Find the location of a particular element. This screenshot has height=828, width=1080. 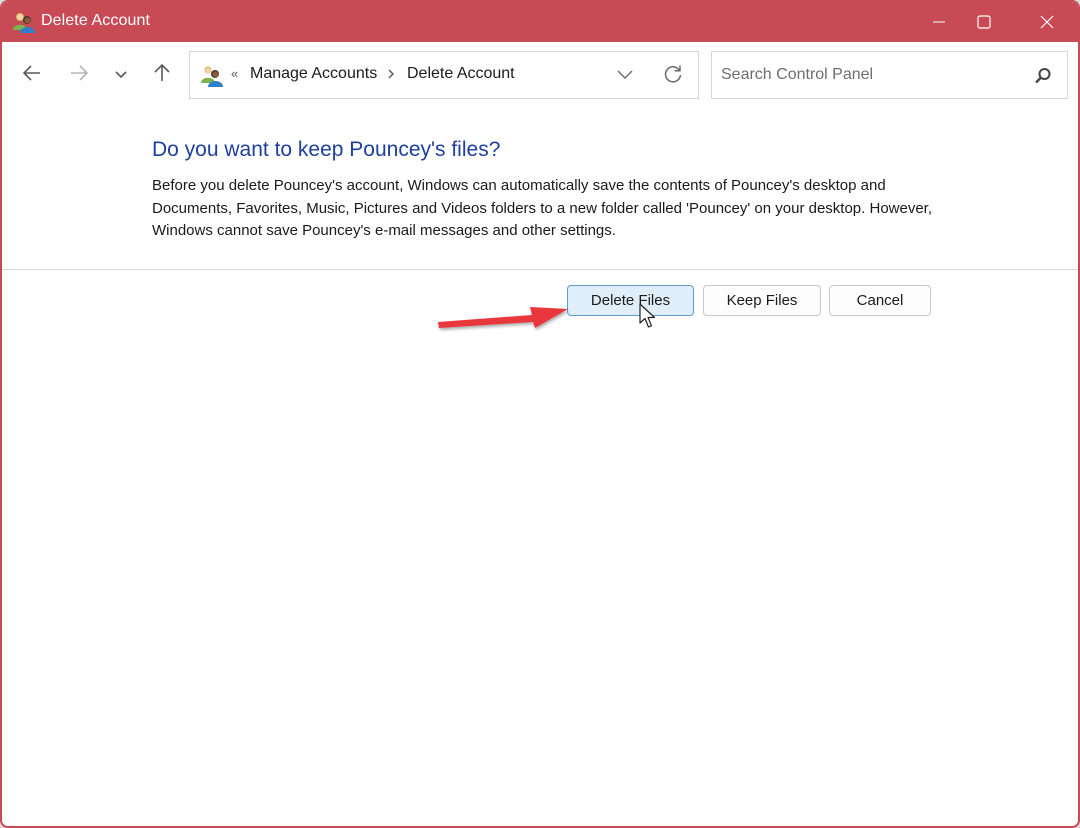

maximize-button is located at coordinates (984, 22).